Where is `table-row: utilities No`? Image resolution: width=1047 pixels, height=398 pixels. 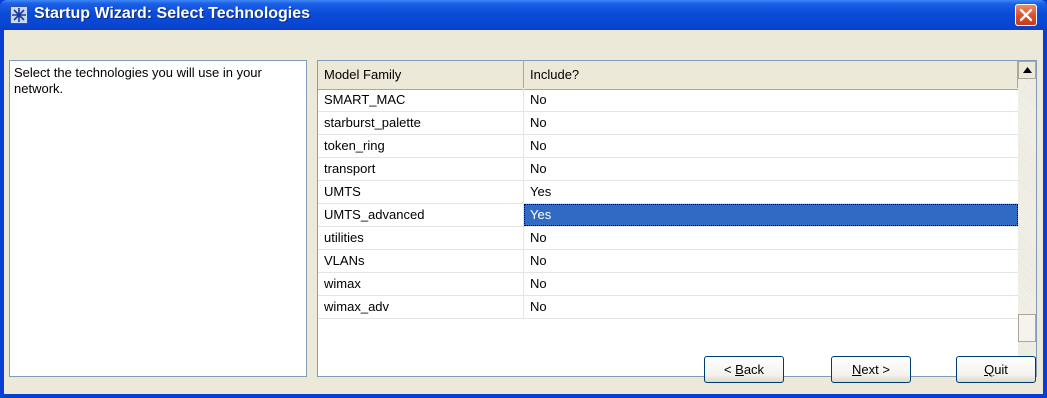
table-row: utilities No is located at coordinates (668, 238).